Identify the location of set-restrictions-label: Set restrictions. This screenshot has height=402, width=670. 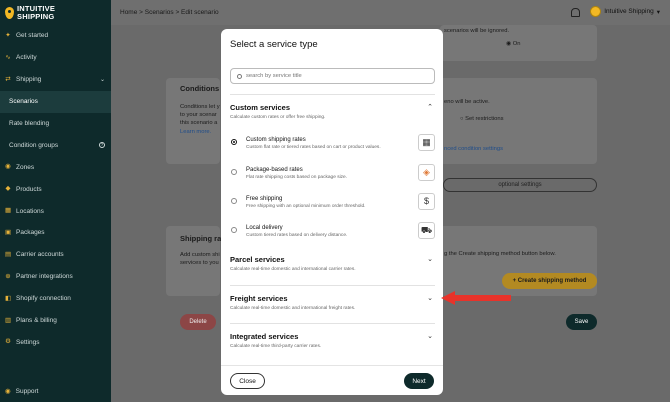
(484, 119).